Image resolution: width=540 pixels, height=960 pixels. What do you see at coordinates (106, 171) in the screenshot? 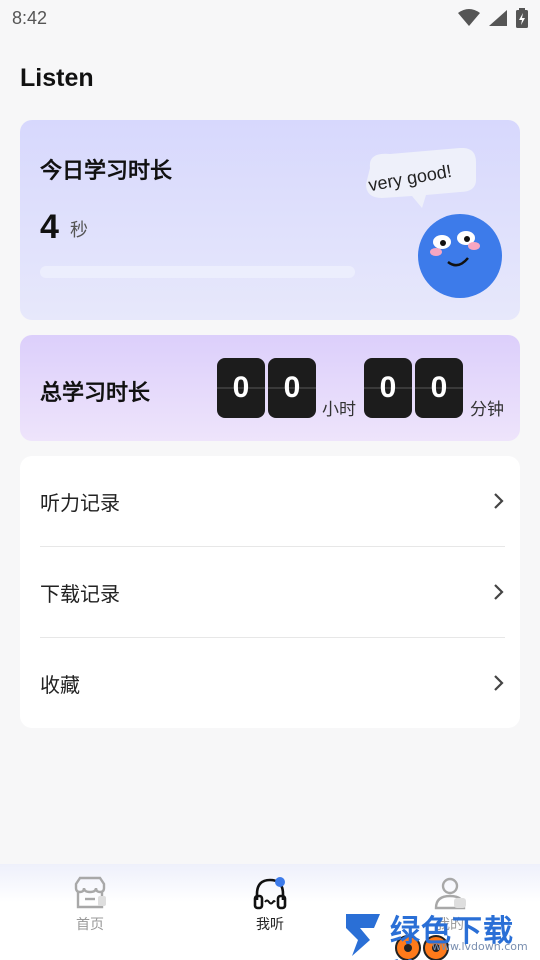
I see `today-study-title: 今日学习时长` at bounding box center [106, 171].